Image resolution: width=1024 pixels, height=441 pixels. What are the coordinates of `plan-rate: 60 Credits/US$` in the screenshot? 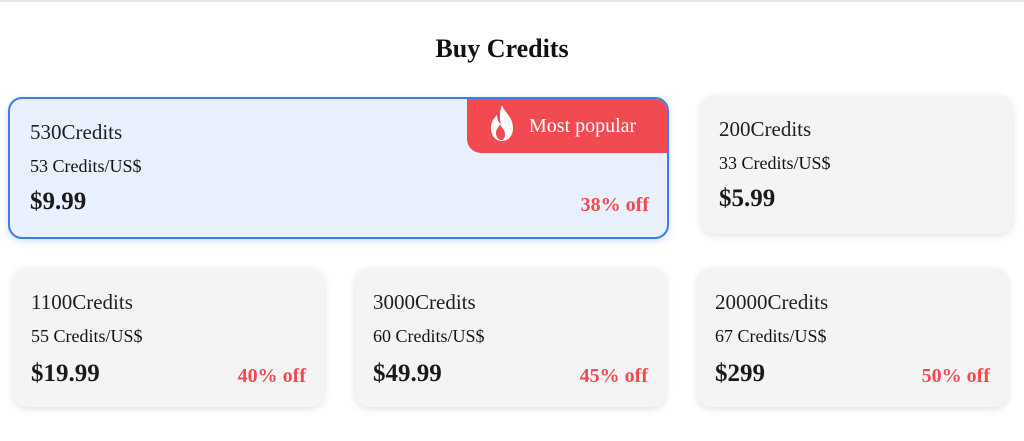 It's located at (429, 336).